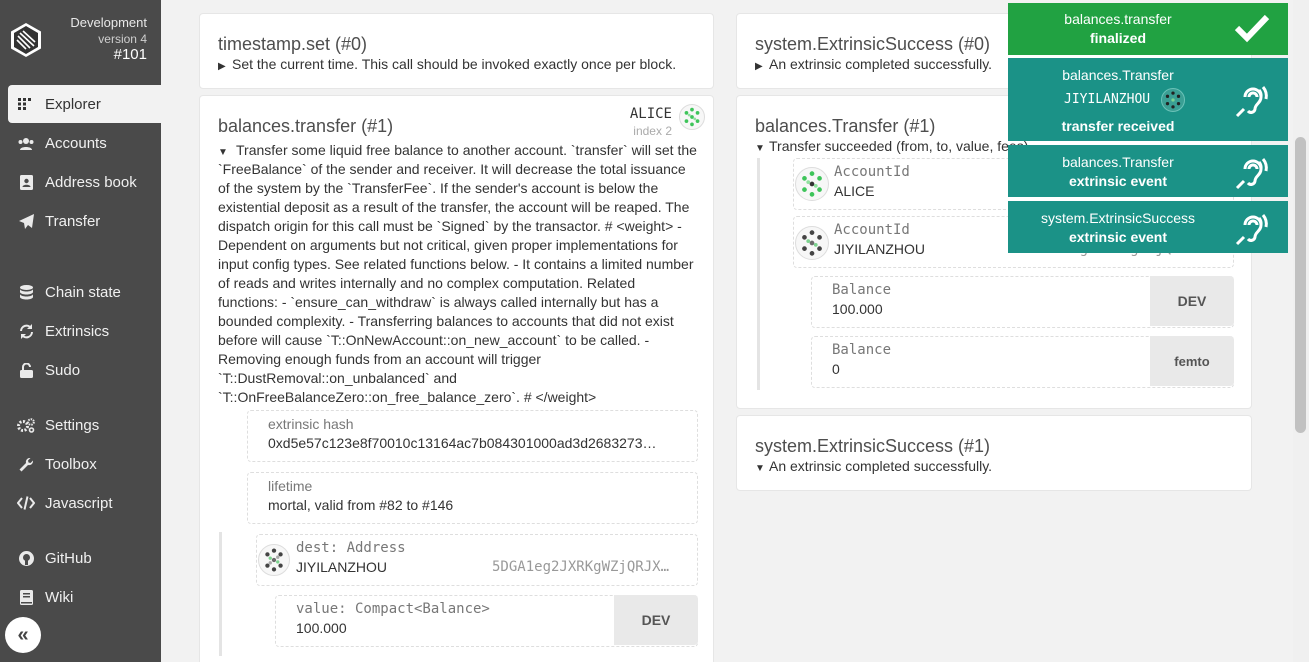  I want to click on sidebar-item-javascript: Javascript, so click(84, 503).